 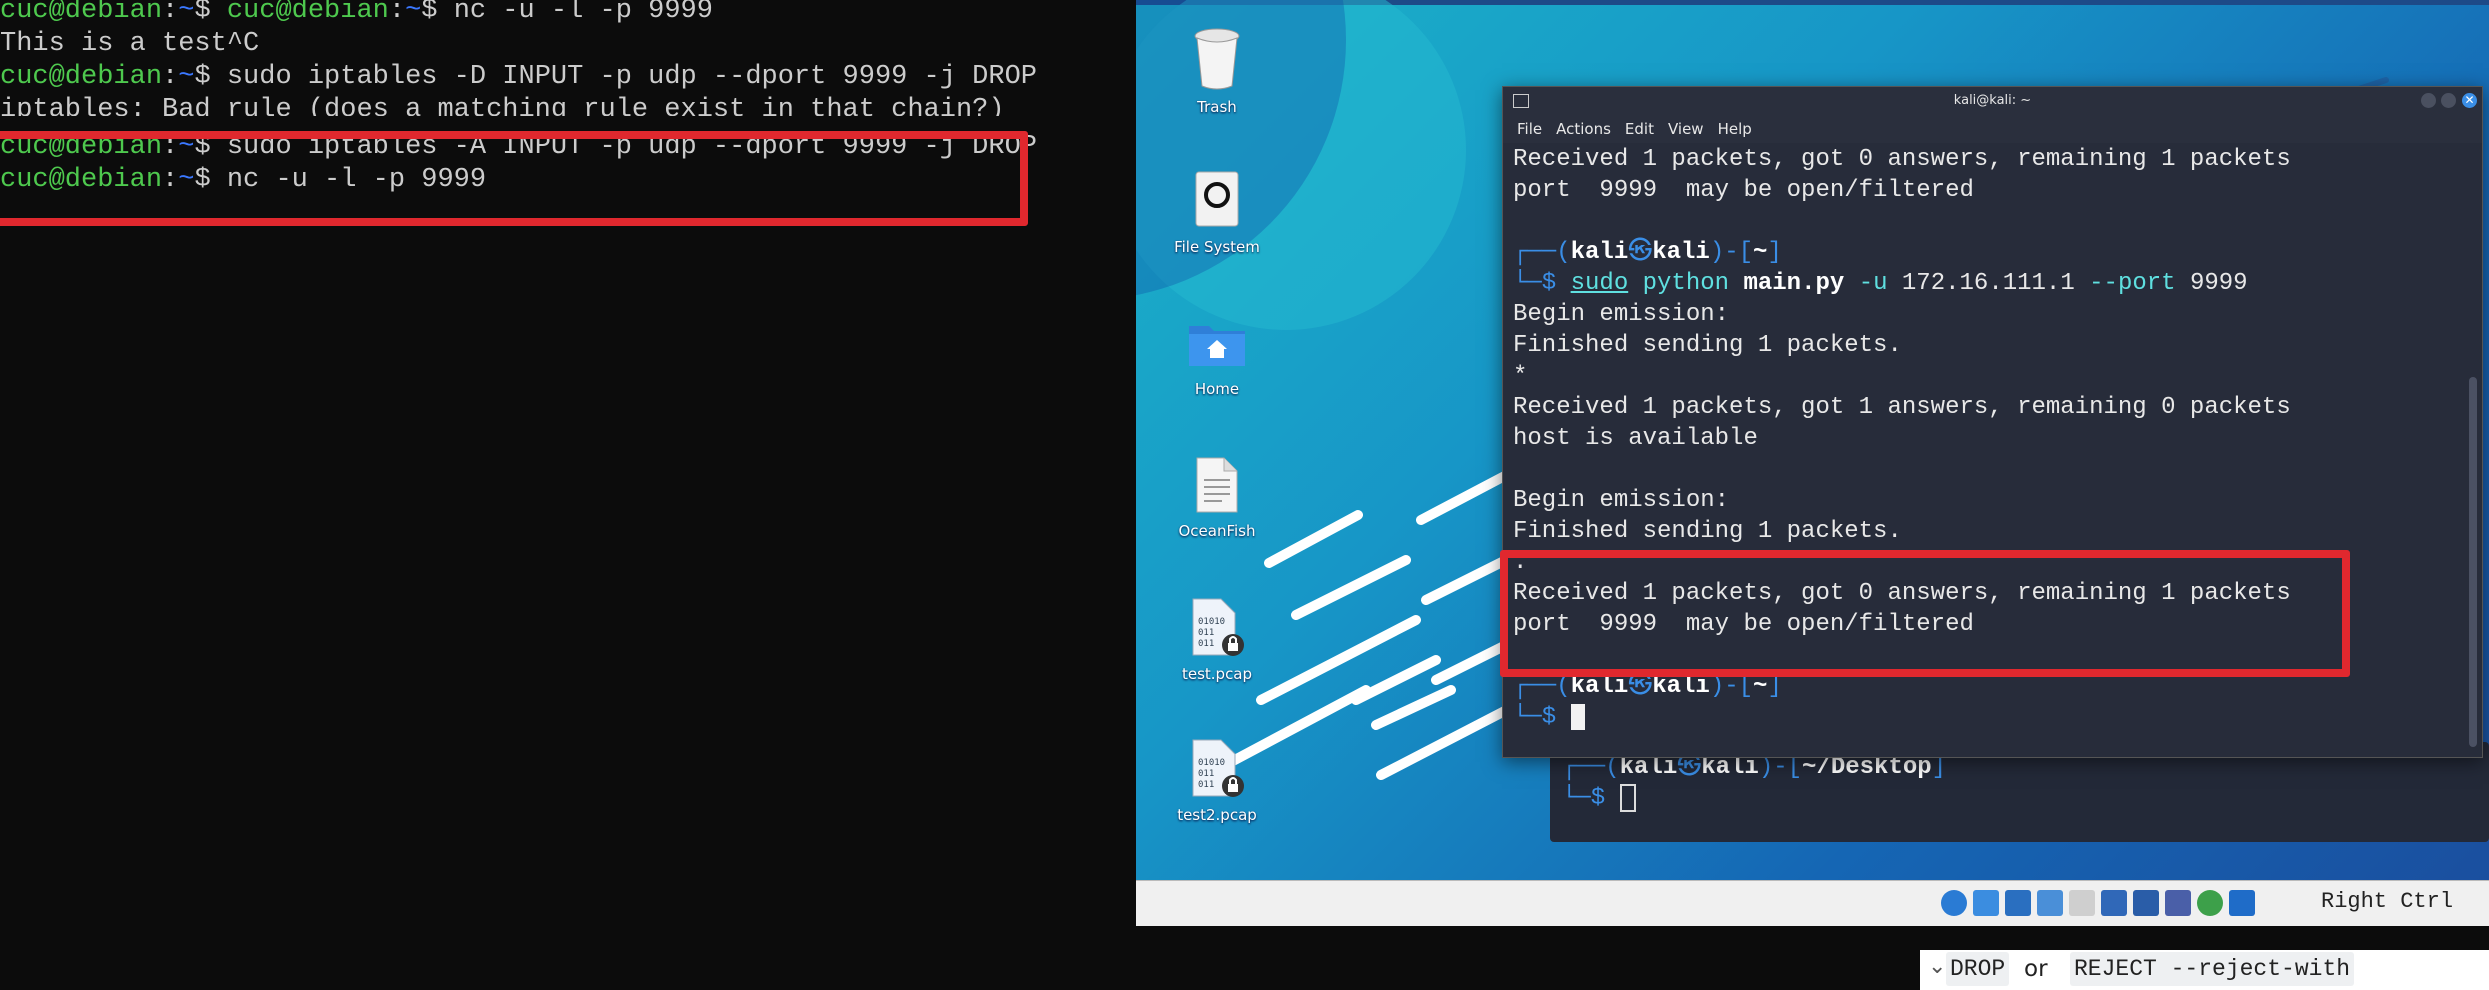 What do you see at coordinates (130, 44) in the screenshot?
I see `terminal-line: This is a test^C` at bounding box center [130, 44].